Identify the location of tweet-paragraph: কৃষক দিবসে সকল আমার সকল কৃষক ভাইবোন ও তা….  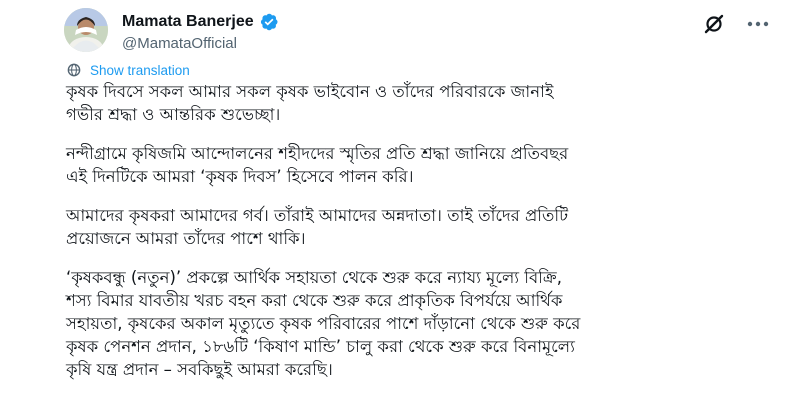
(310, 103).